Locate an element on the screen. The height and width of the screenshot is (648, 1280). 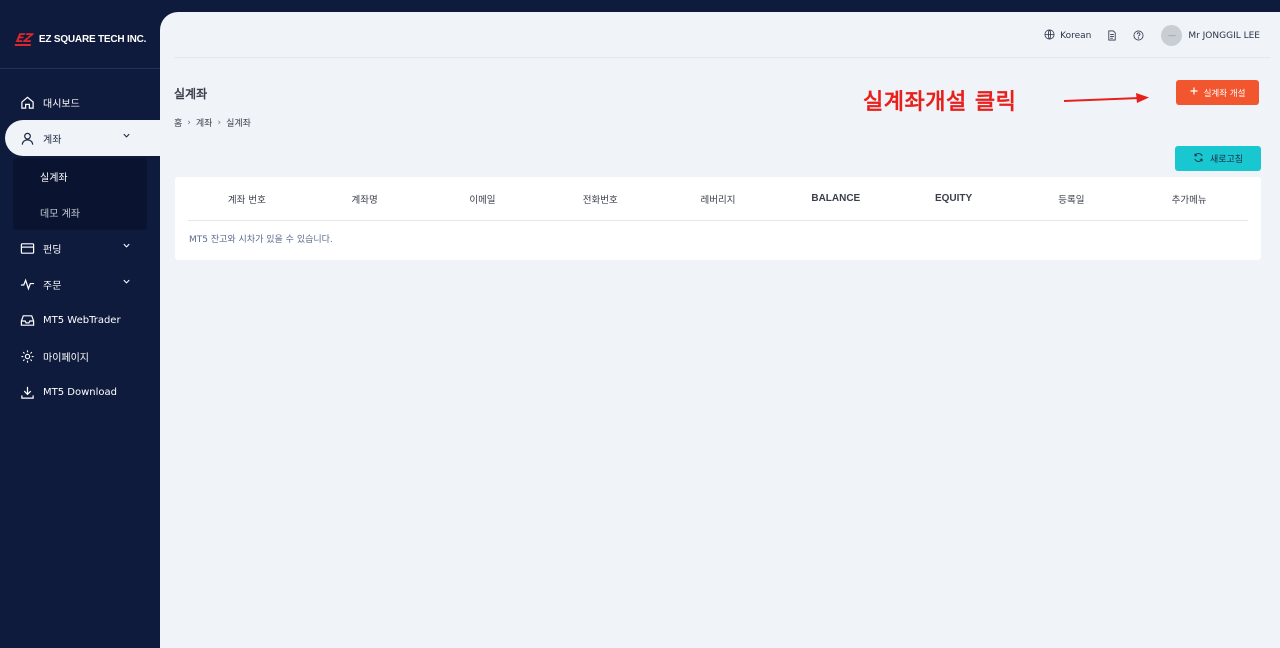
refresh-button: 새로고침 is located at coordinates (1218, 158).